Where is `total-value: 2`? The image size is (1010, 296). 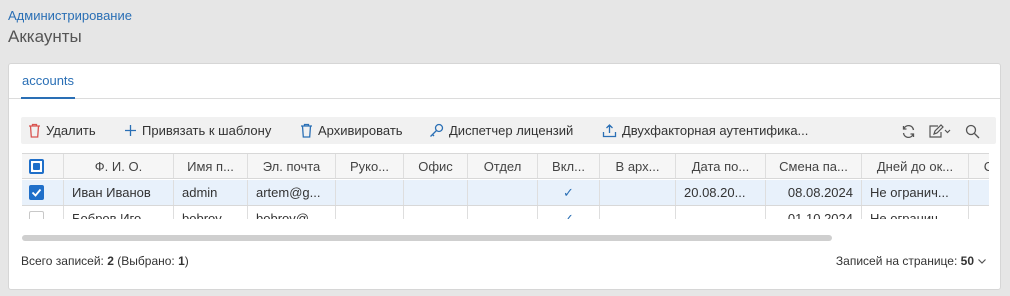
total-value: 2 is located at coordinates (110, 261).